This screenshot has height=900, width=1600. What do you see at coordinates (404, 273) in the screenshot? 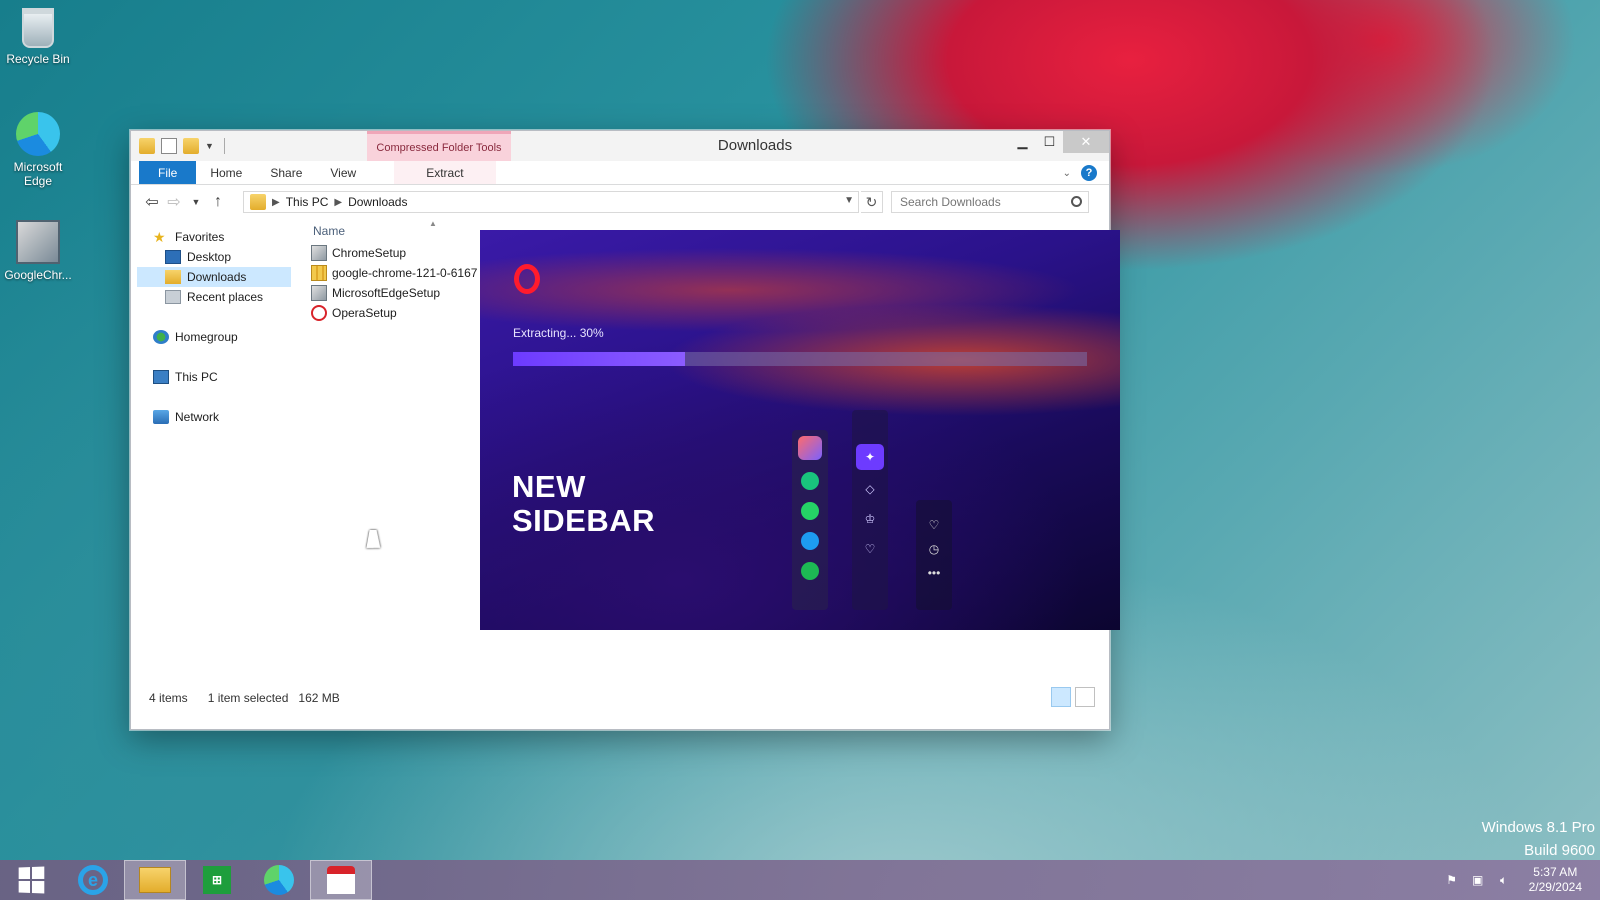
I see `file-name: google-chrome-121-0-6167` at bounding box center [404, 273].